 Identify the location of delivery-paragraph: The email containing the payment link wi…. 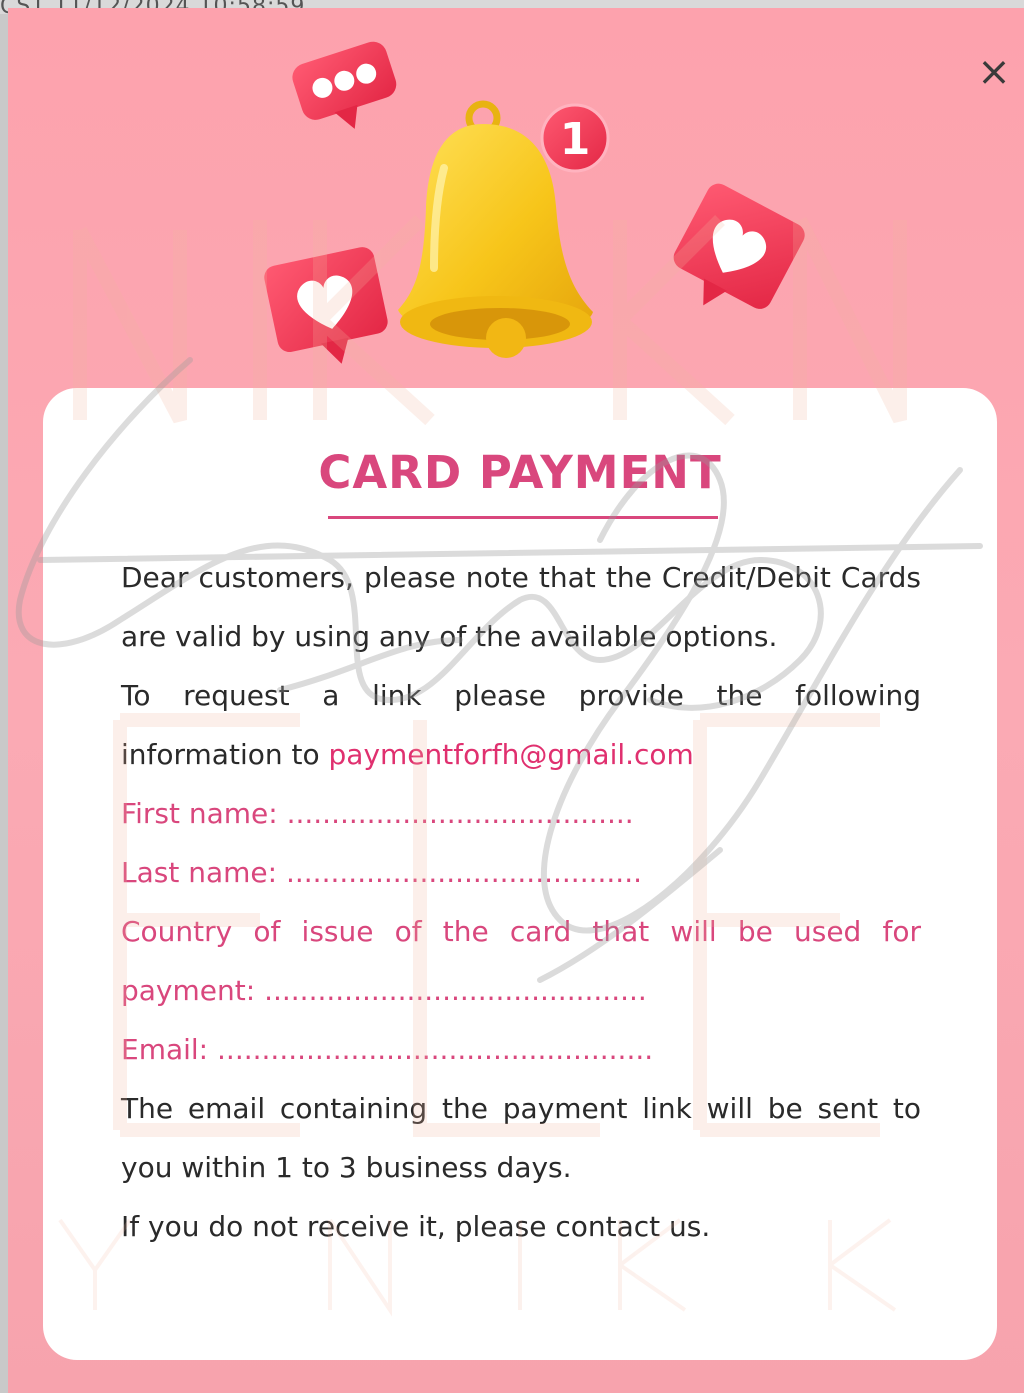
(521, 1138).